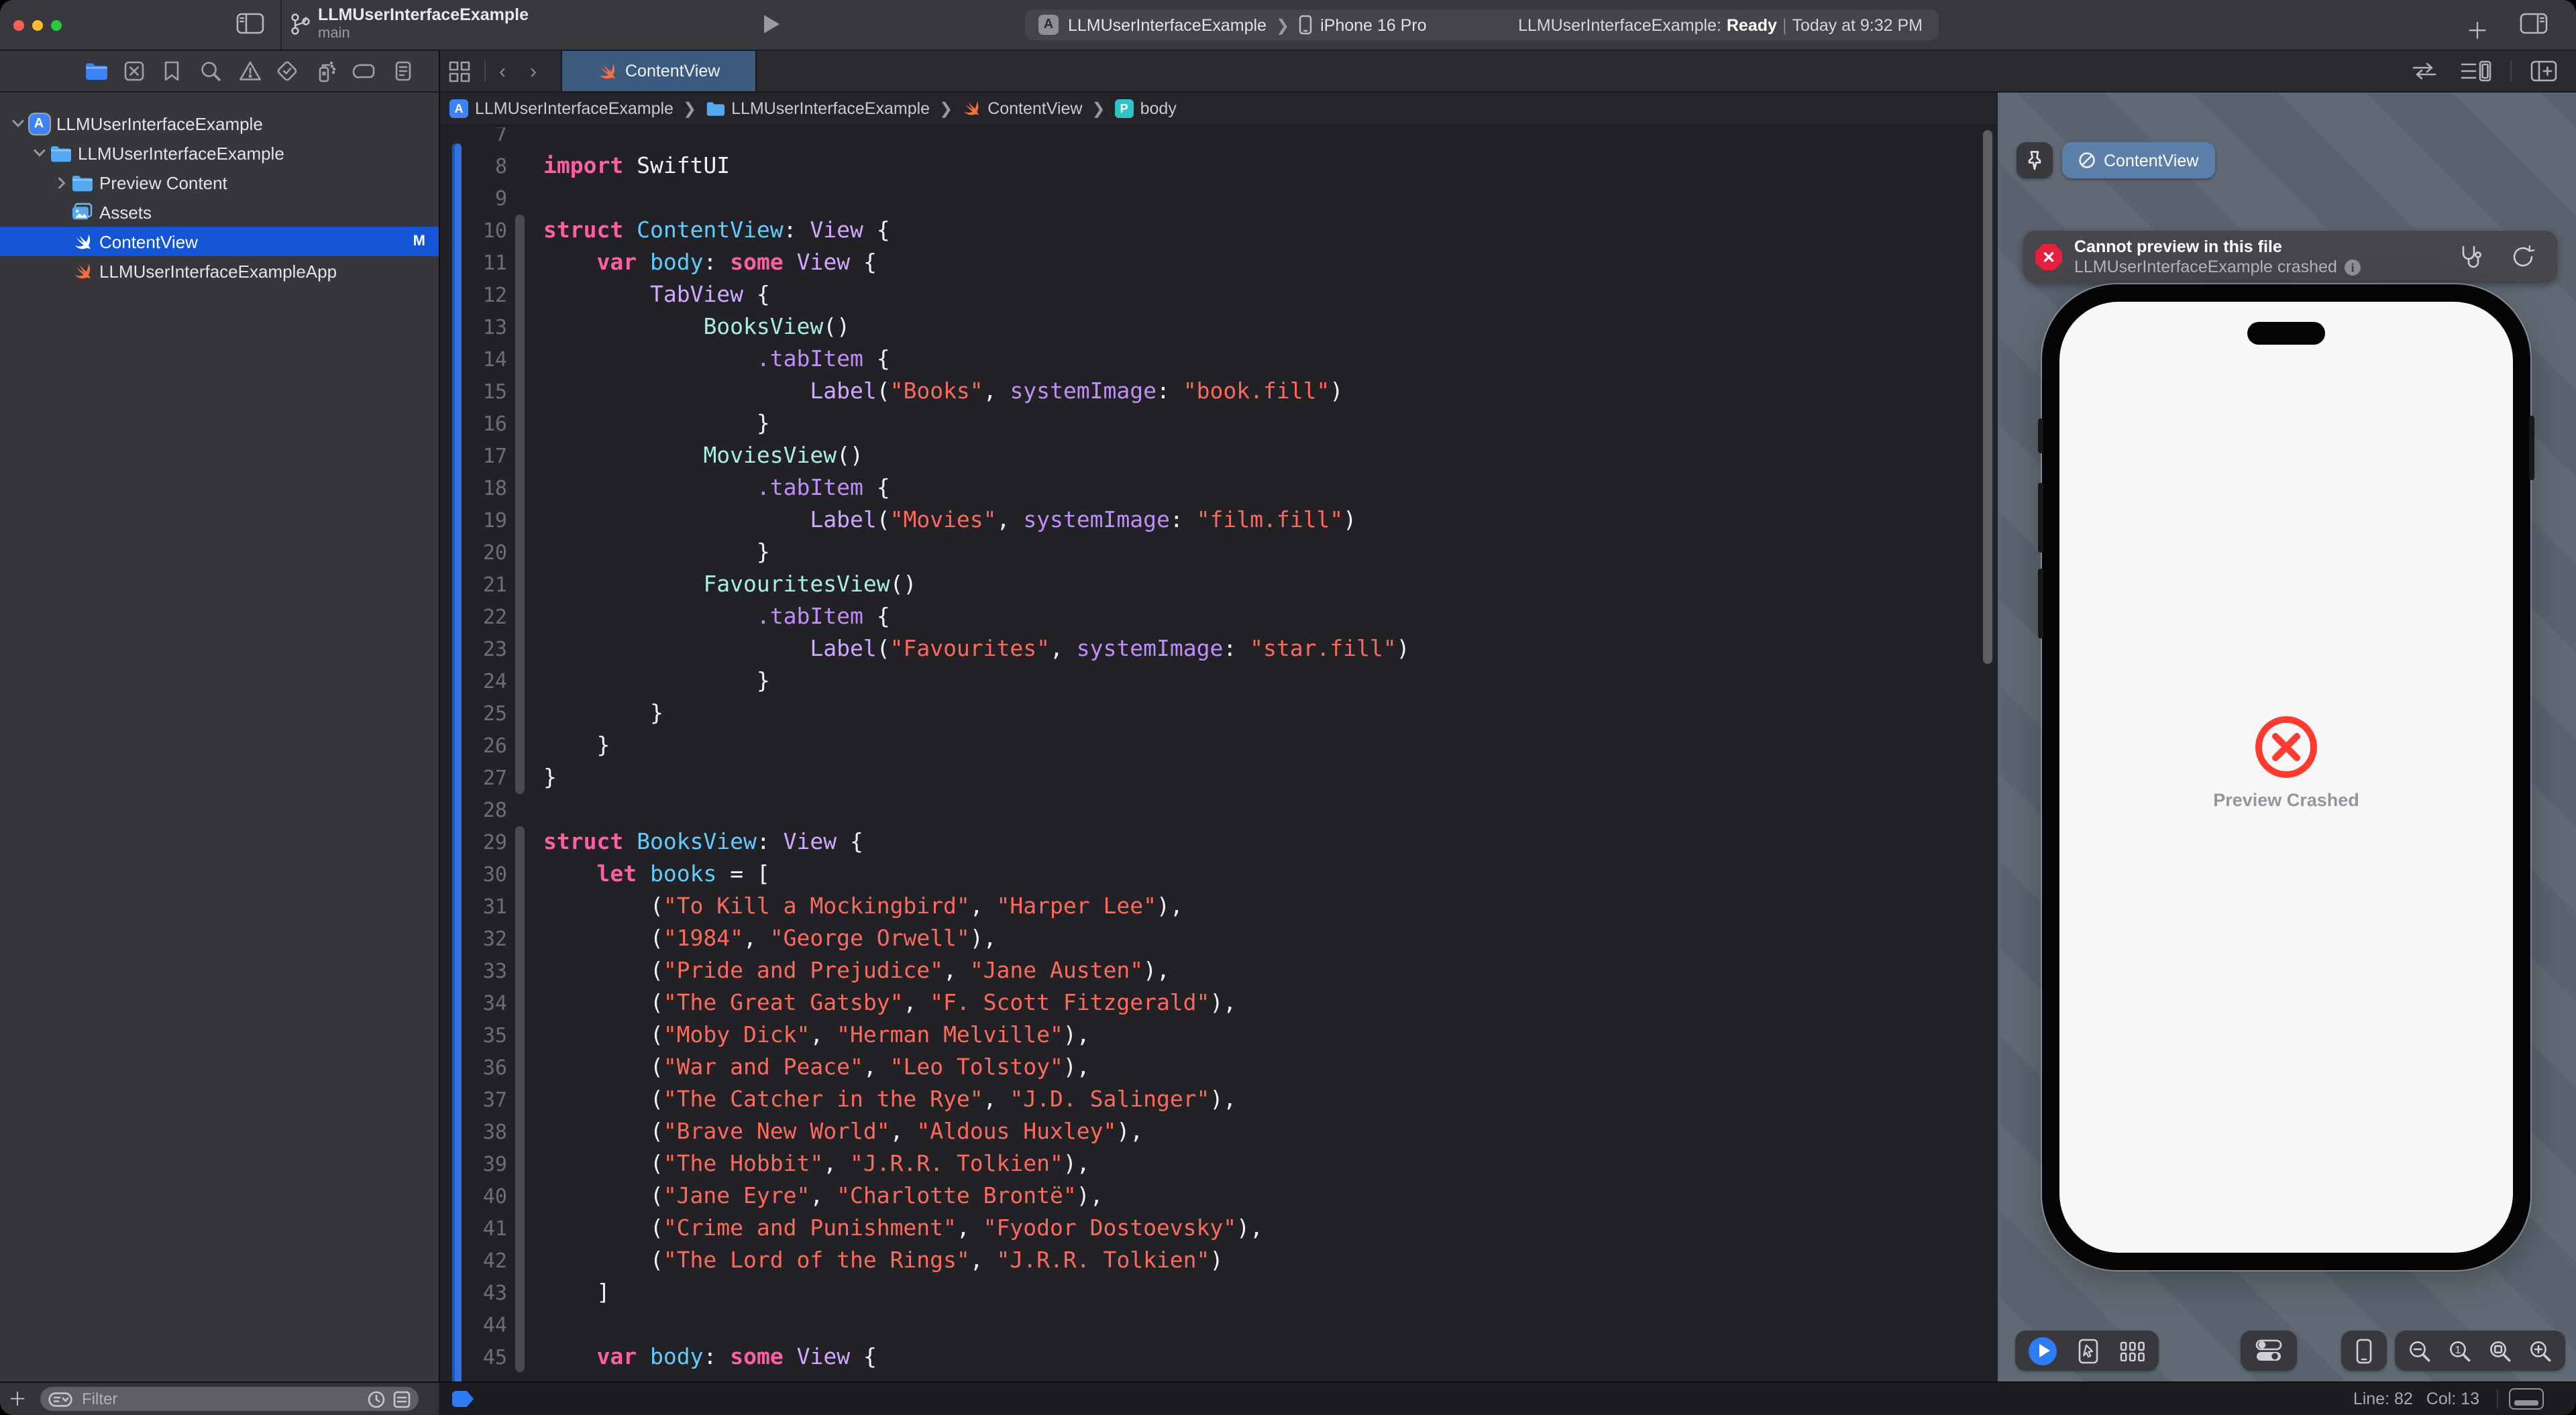 Image resolution: width=2576 pixels, height=1415 pixels. Describe the element at coordinates (830, 108) in the screenshot. I see `jumpbar-item-group: LLMUserInterfaceExample` at that location.